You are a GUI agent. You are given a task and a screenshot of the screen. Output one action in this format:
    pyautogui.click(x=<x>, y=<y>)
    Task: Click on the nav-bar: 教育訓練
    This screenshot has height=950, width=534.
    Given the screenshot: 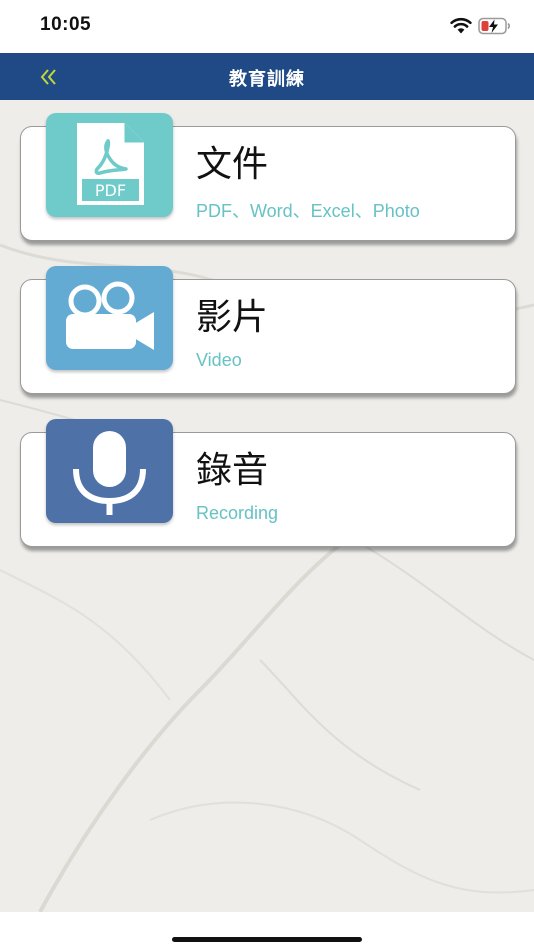 What is the action you would take?
    pyautogui.click(x=267, y=76)
    